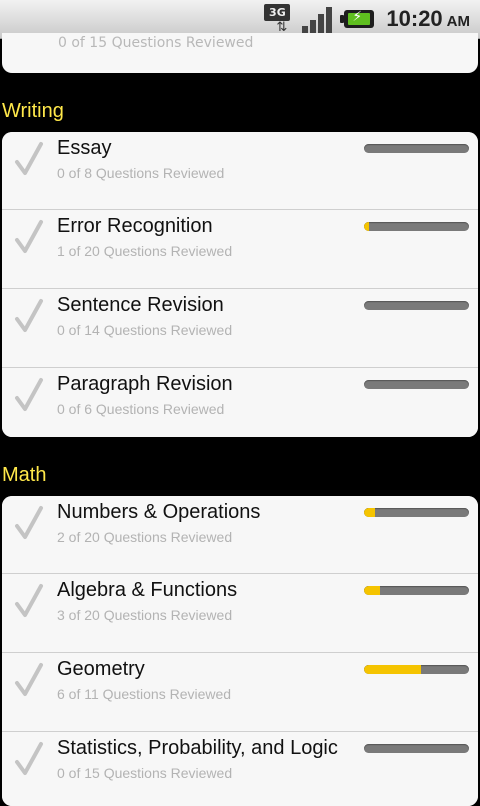  I want to click on topic-progress-text: 2 of 20 Questions Reviewed, so click(145, 537).